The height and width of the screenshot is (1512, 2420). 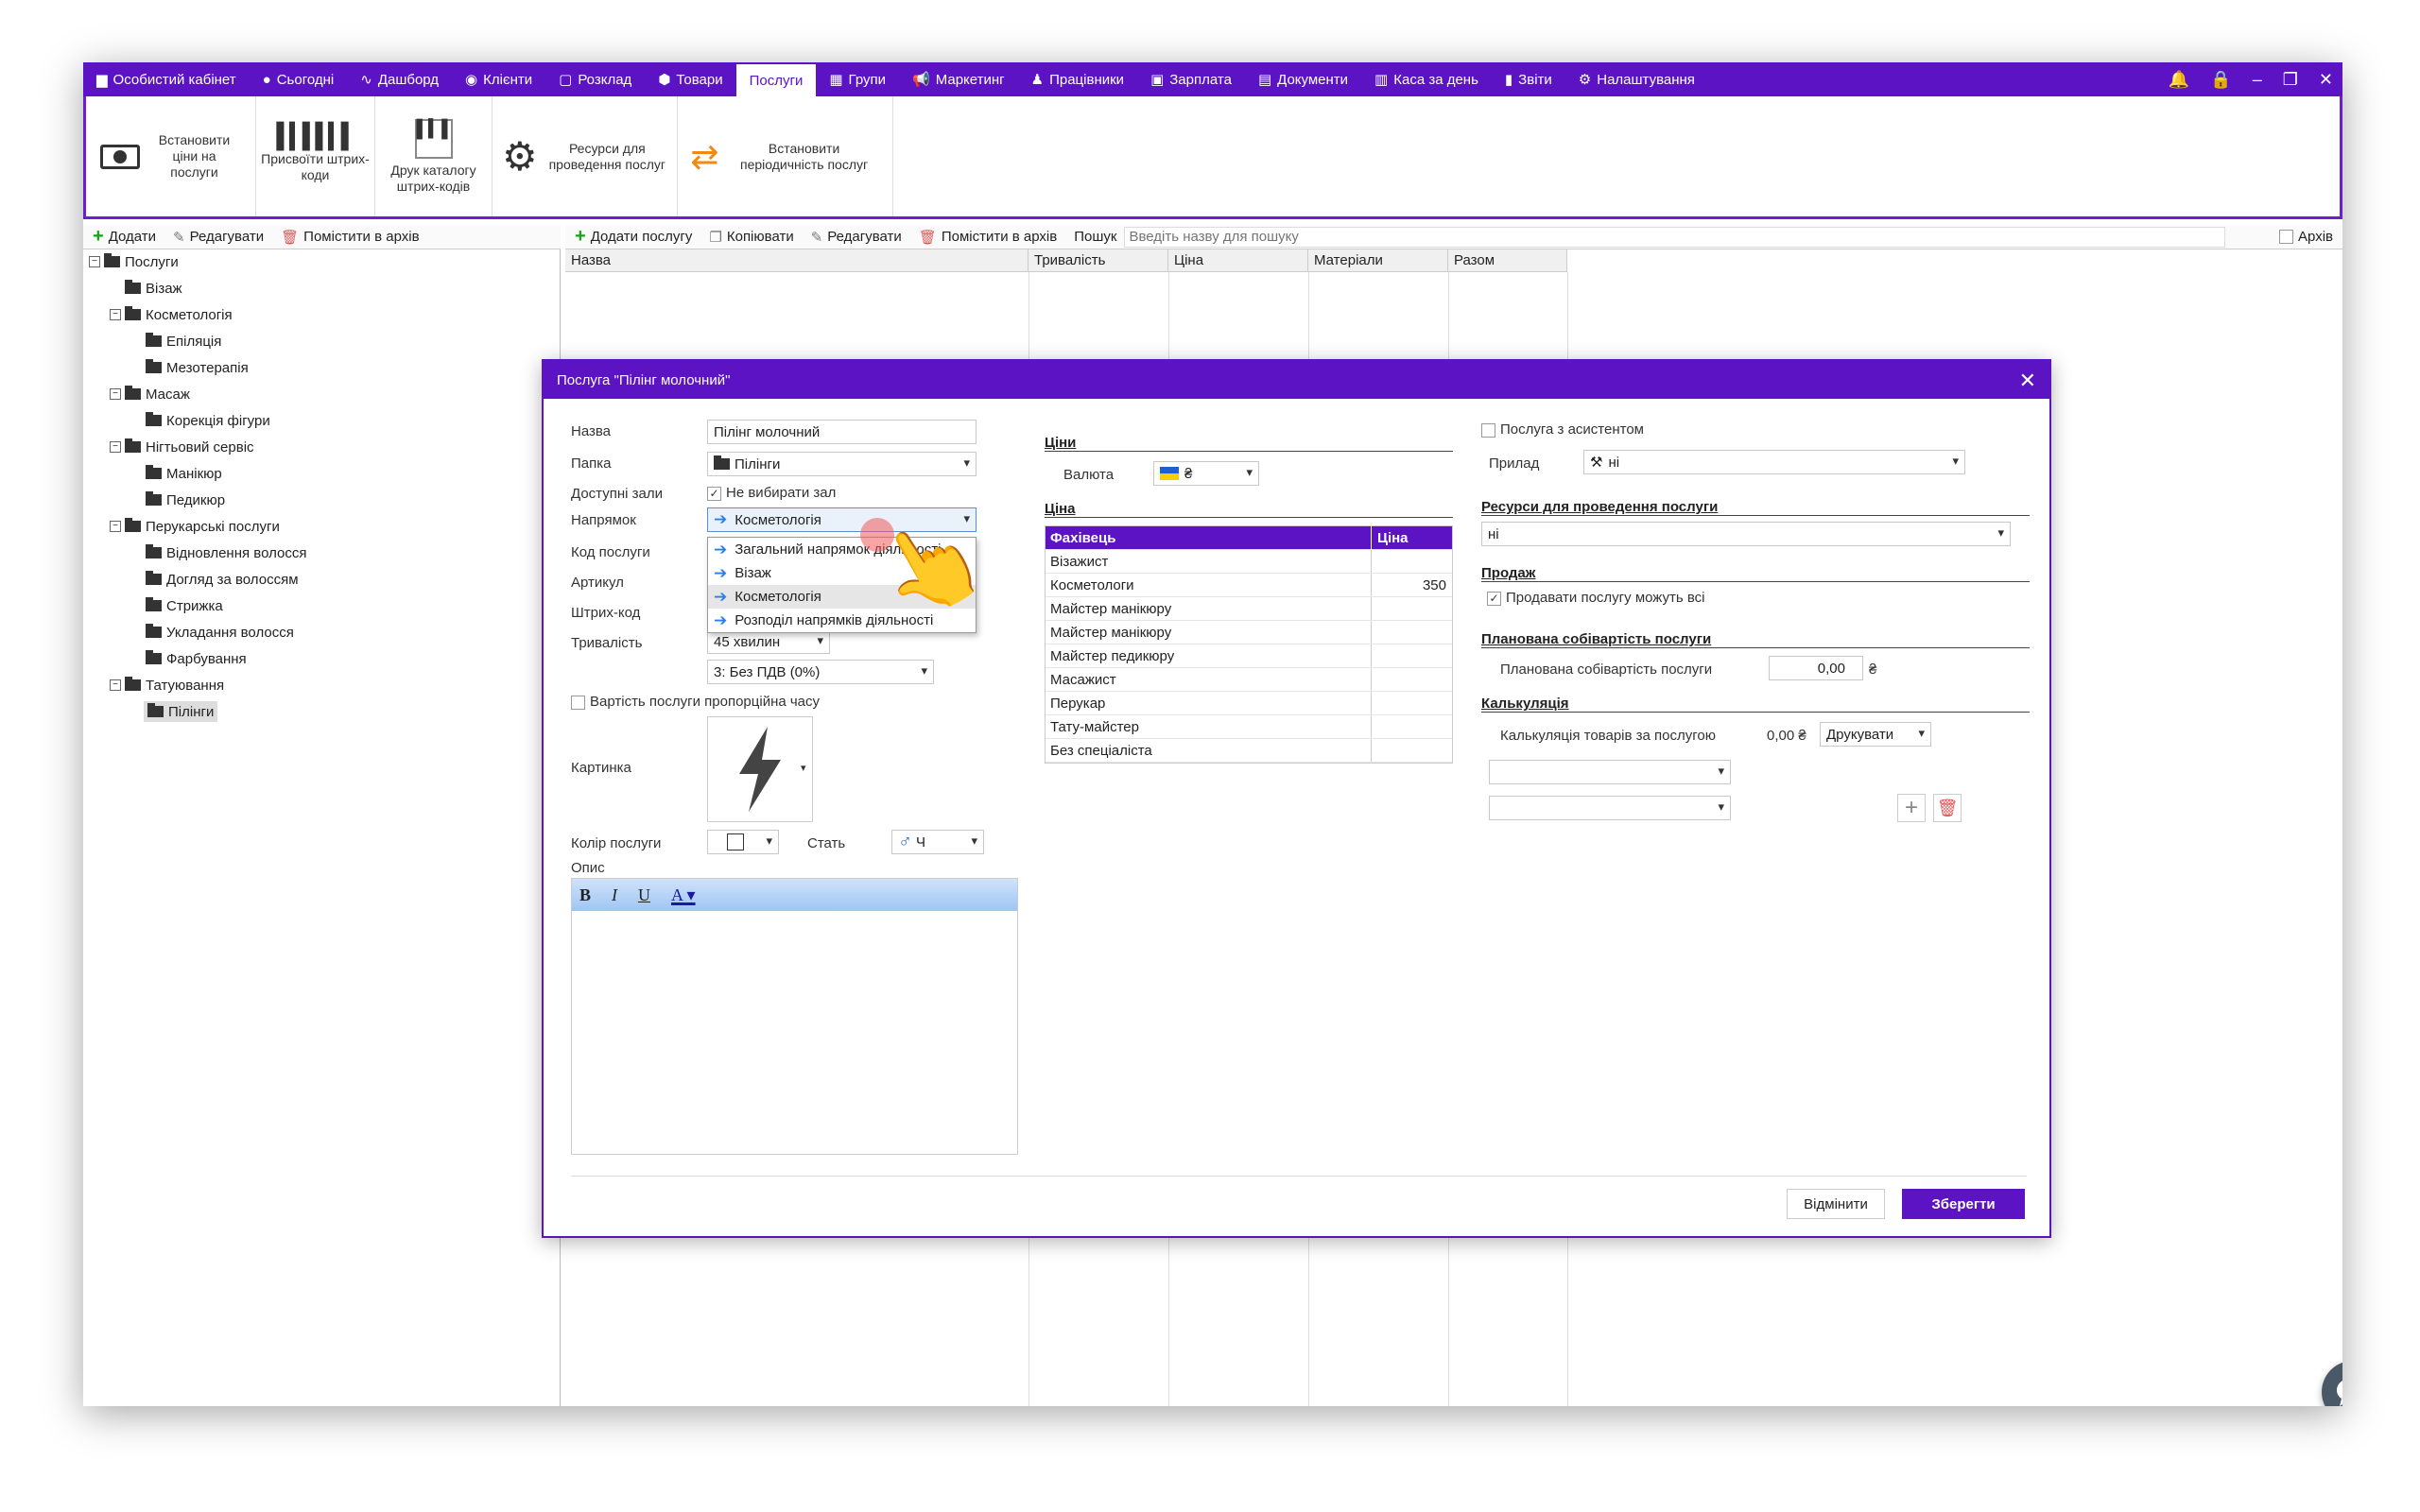 I want to click on grid-cell-price: 350, so click(x=1412, y=585).